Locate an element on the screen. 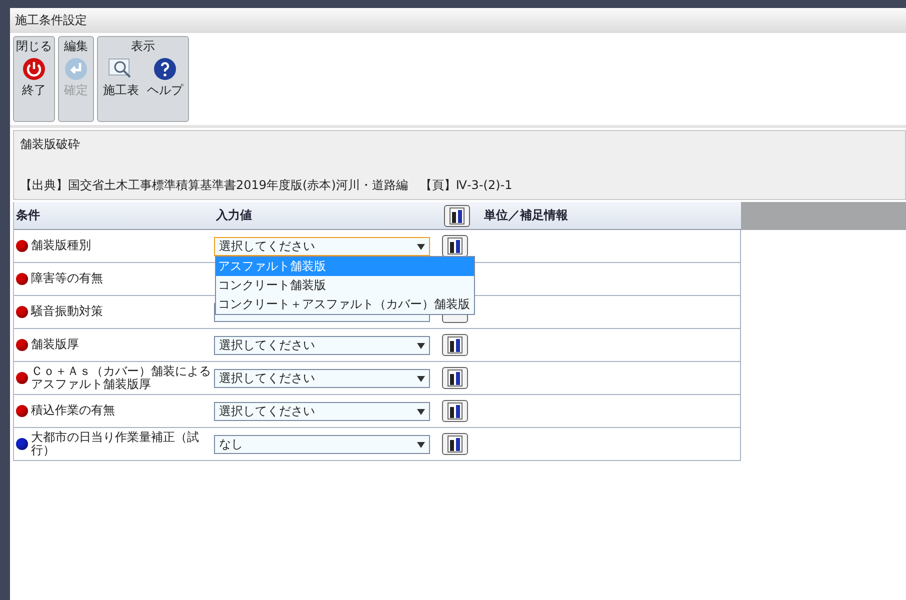  condition-label: 舗装版厚 is located at coordinates (55, 345).